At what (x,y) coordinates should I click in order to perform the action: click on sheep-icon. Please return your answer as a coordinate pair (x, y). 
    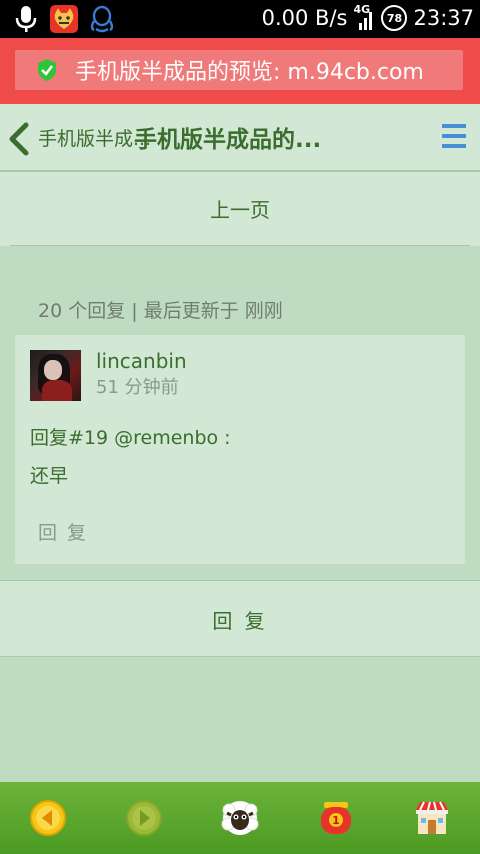
    Looking at the image, I should click on (240, 818).